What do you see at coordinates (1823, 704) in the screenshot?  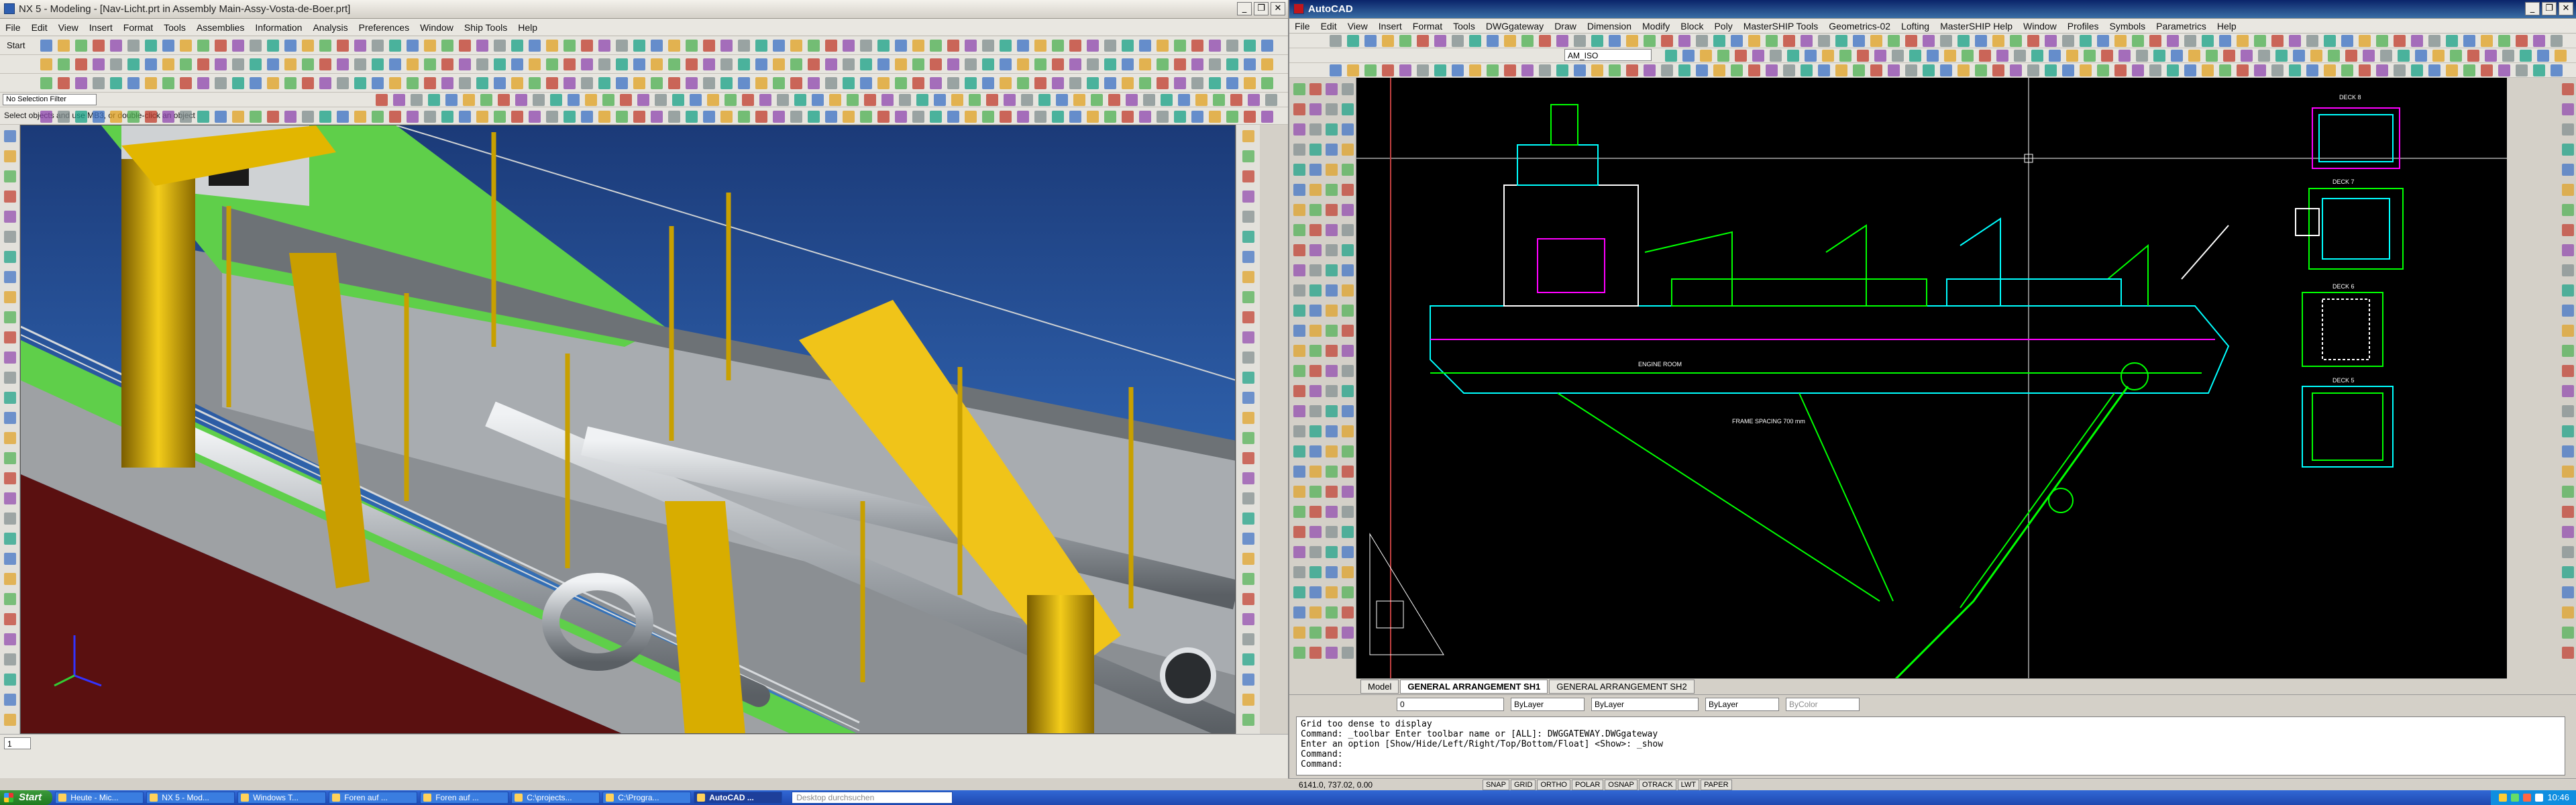 I see `acad-plotstyle-combo: ByColor` at bounding box center [1823, 704].